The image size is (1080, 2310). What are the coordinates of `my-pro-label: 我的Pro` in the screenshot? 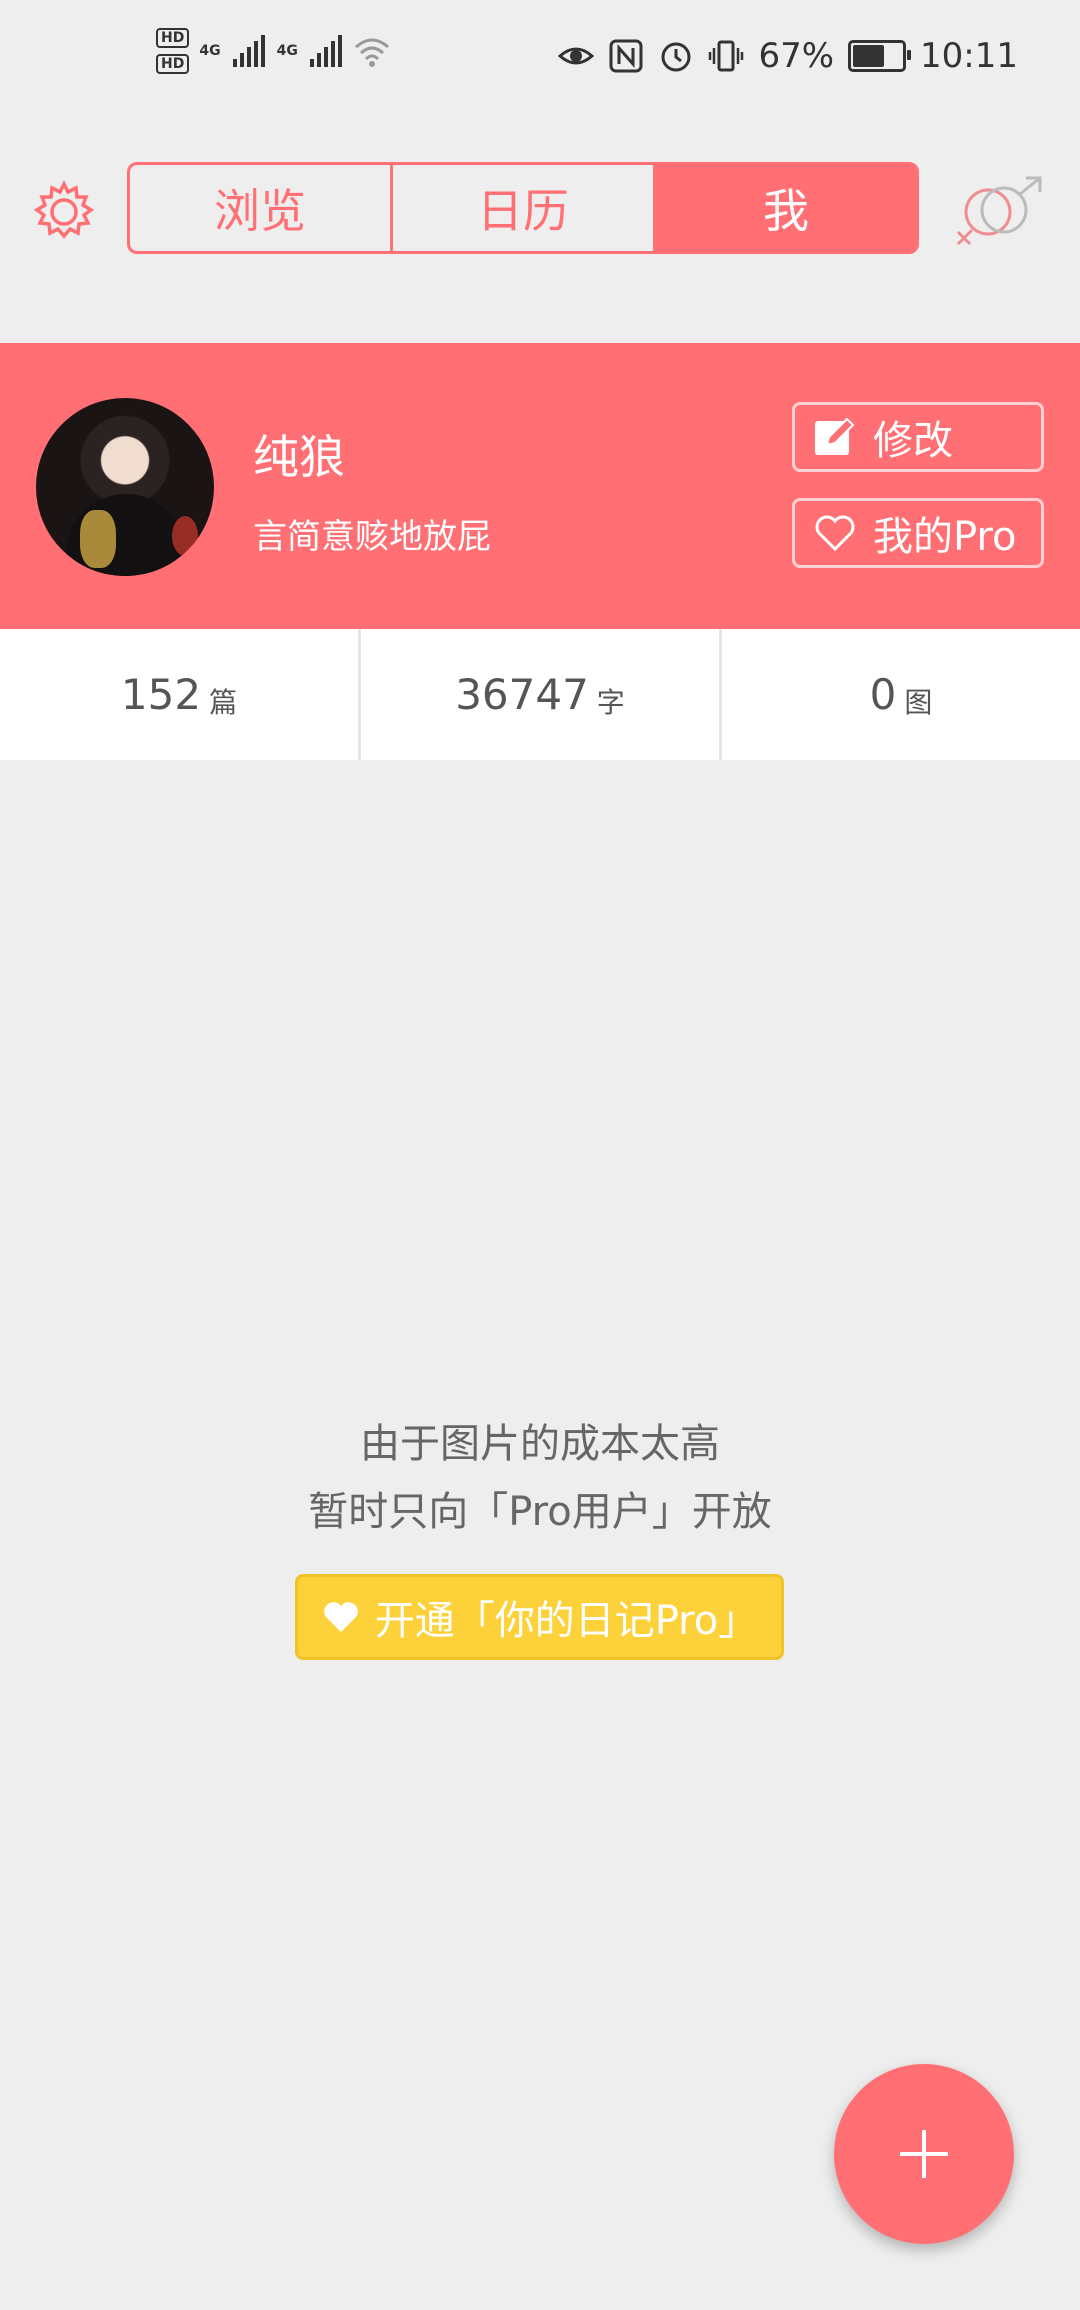 It's located at (945, 537).